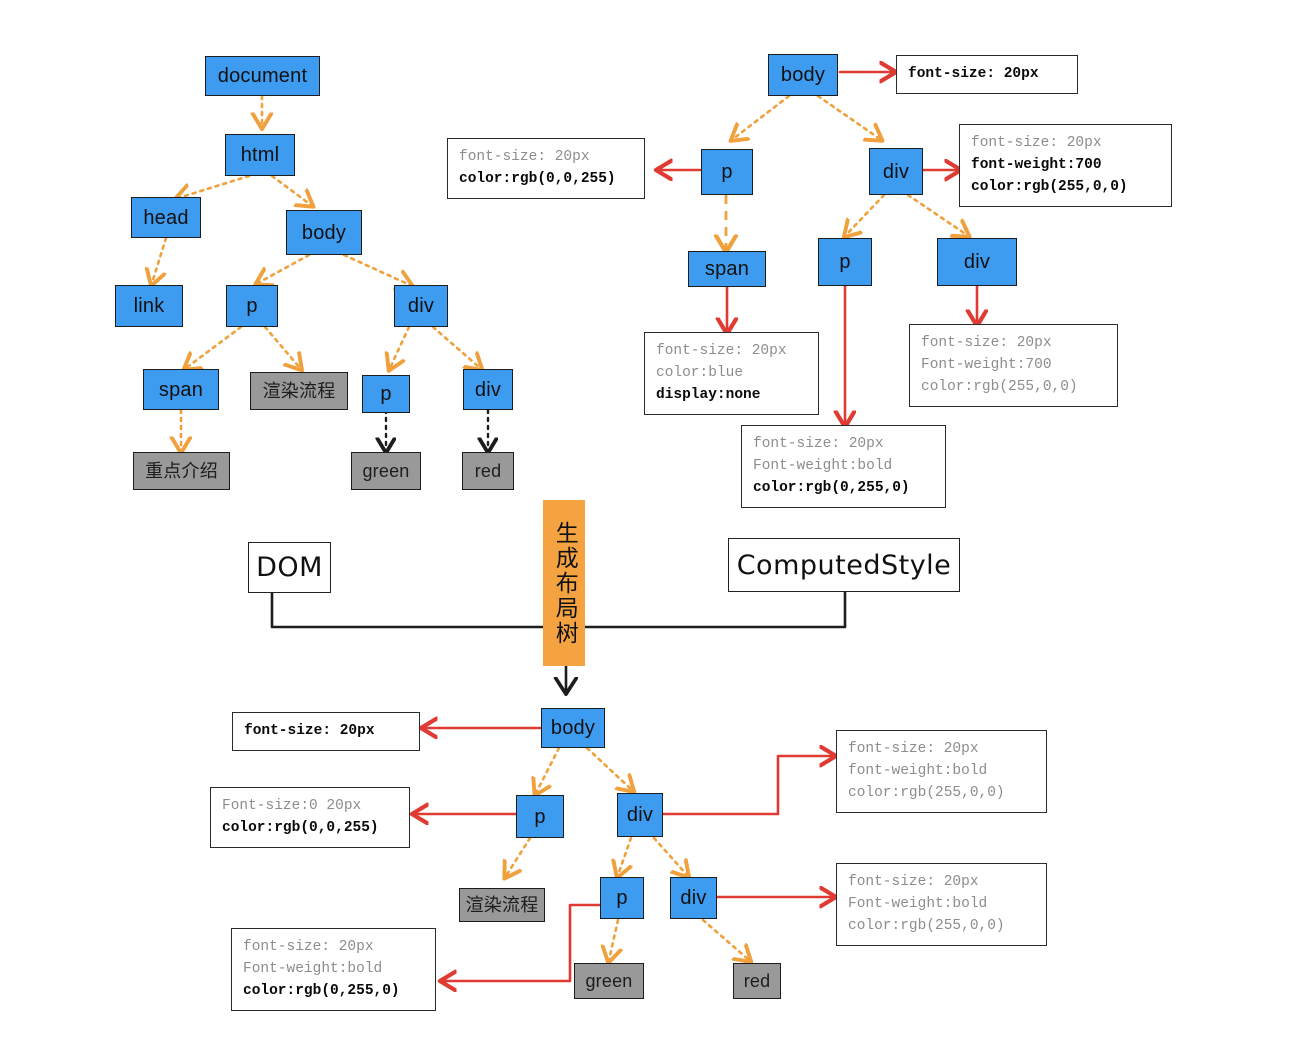 This screenshot has height=1064, width=1308. I want to click on layout-node-p: p, so click(540, 816).